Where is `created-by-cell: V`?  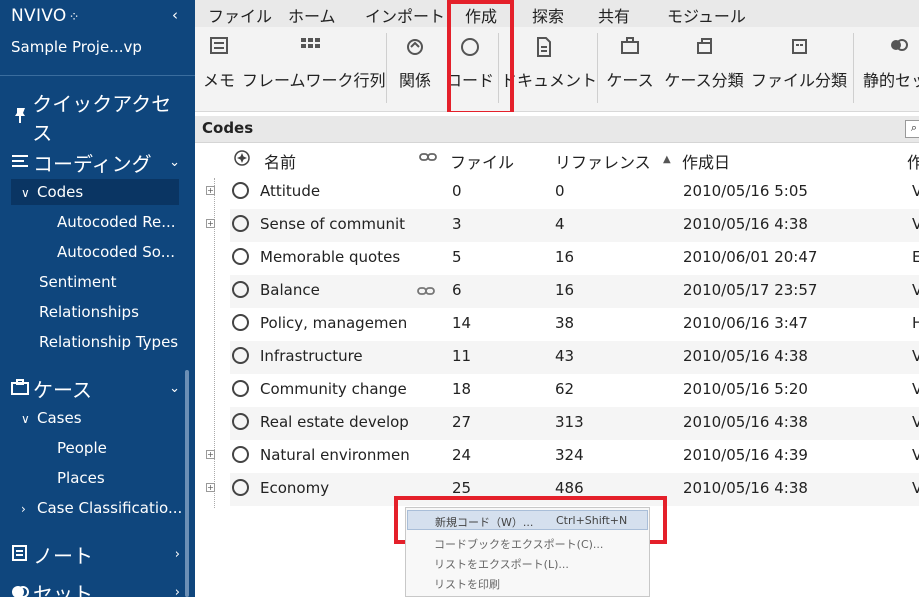
created-by-cell: V is located at coordinates (915, 389).